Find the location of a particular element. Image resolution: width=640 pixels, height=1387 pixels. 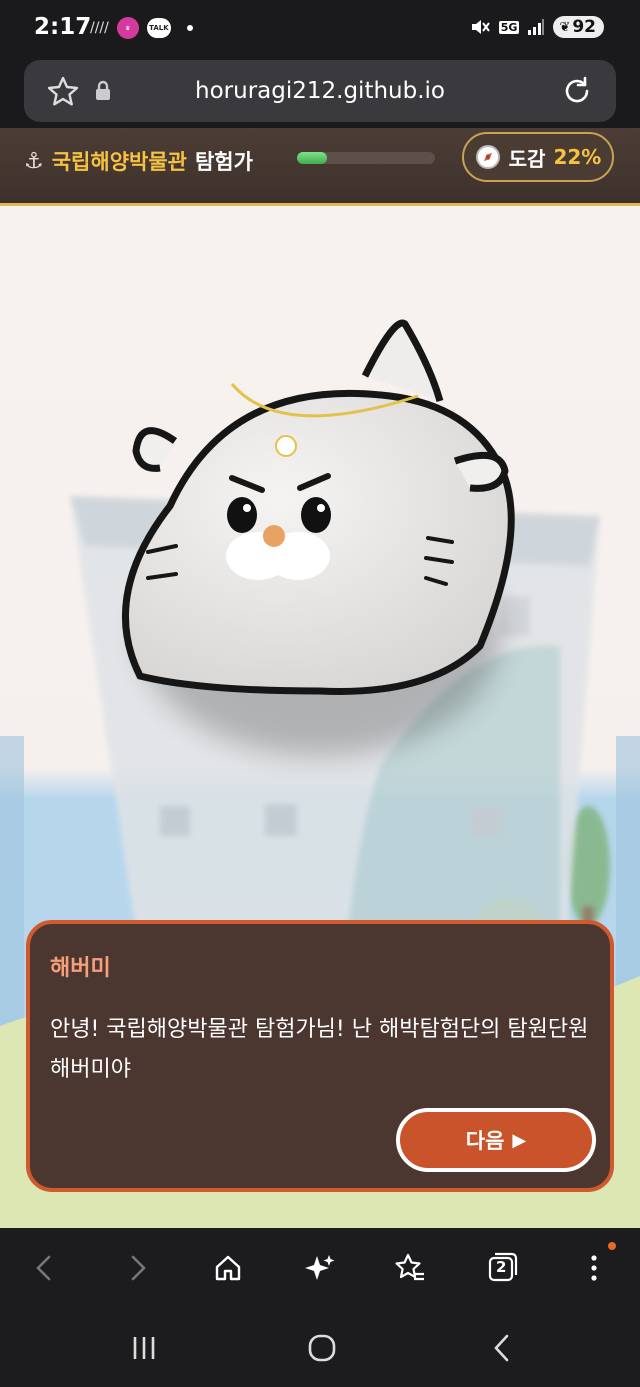

battery-indicator: ❦ 92 is located at coordinates (578, 27).